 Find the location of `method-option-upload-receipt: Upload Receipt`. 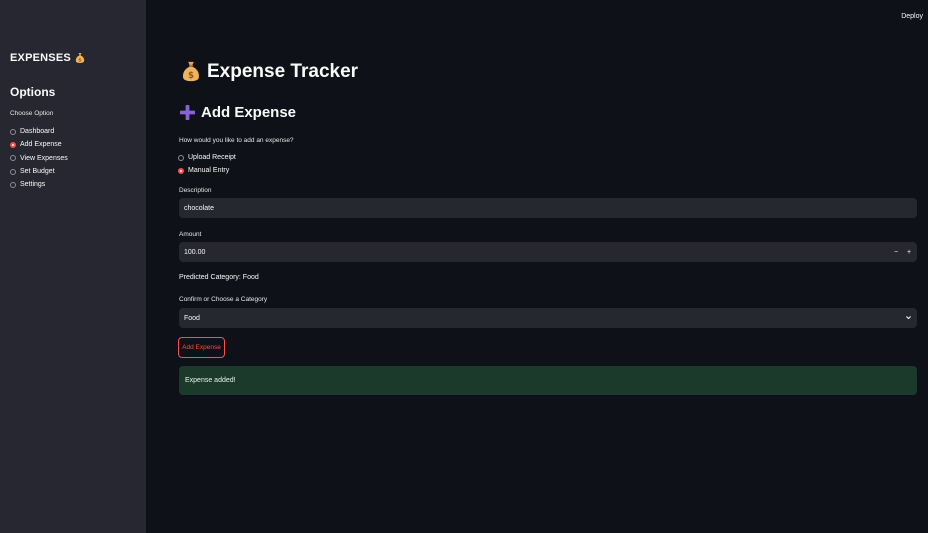

method-option-upload-receipt: Upload Receipt is located at coordinates (207, 157).